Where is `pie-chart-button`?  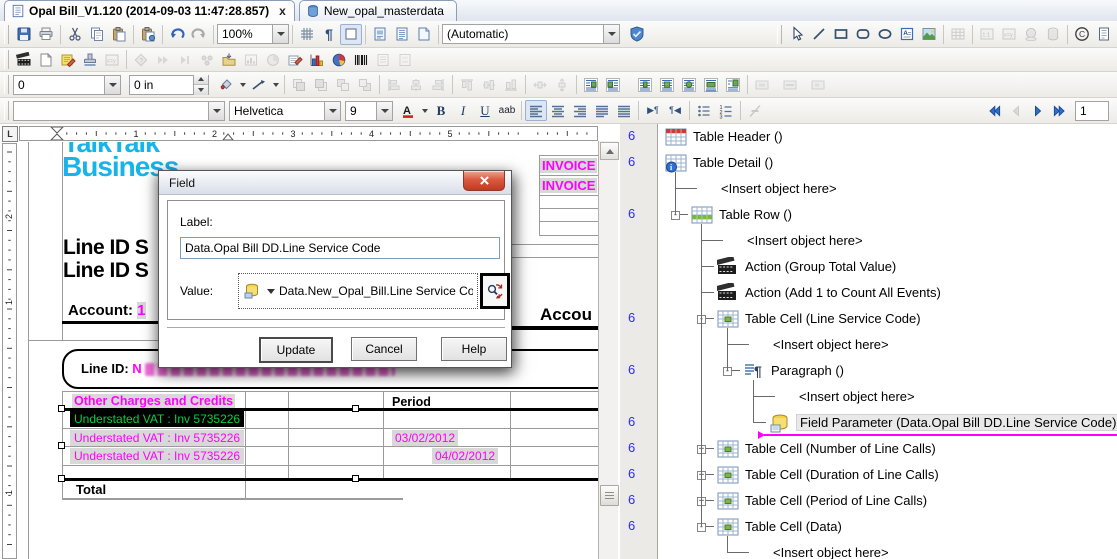
pie-chart-button is located at coordinates (339, 59).